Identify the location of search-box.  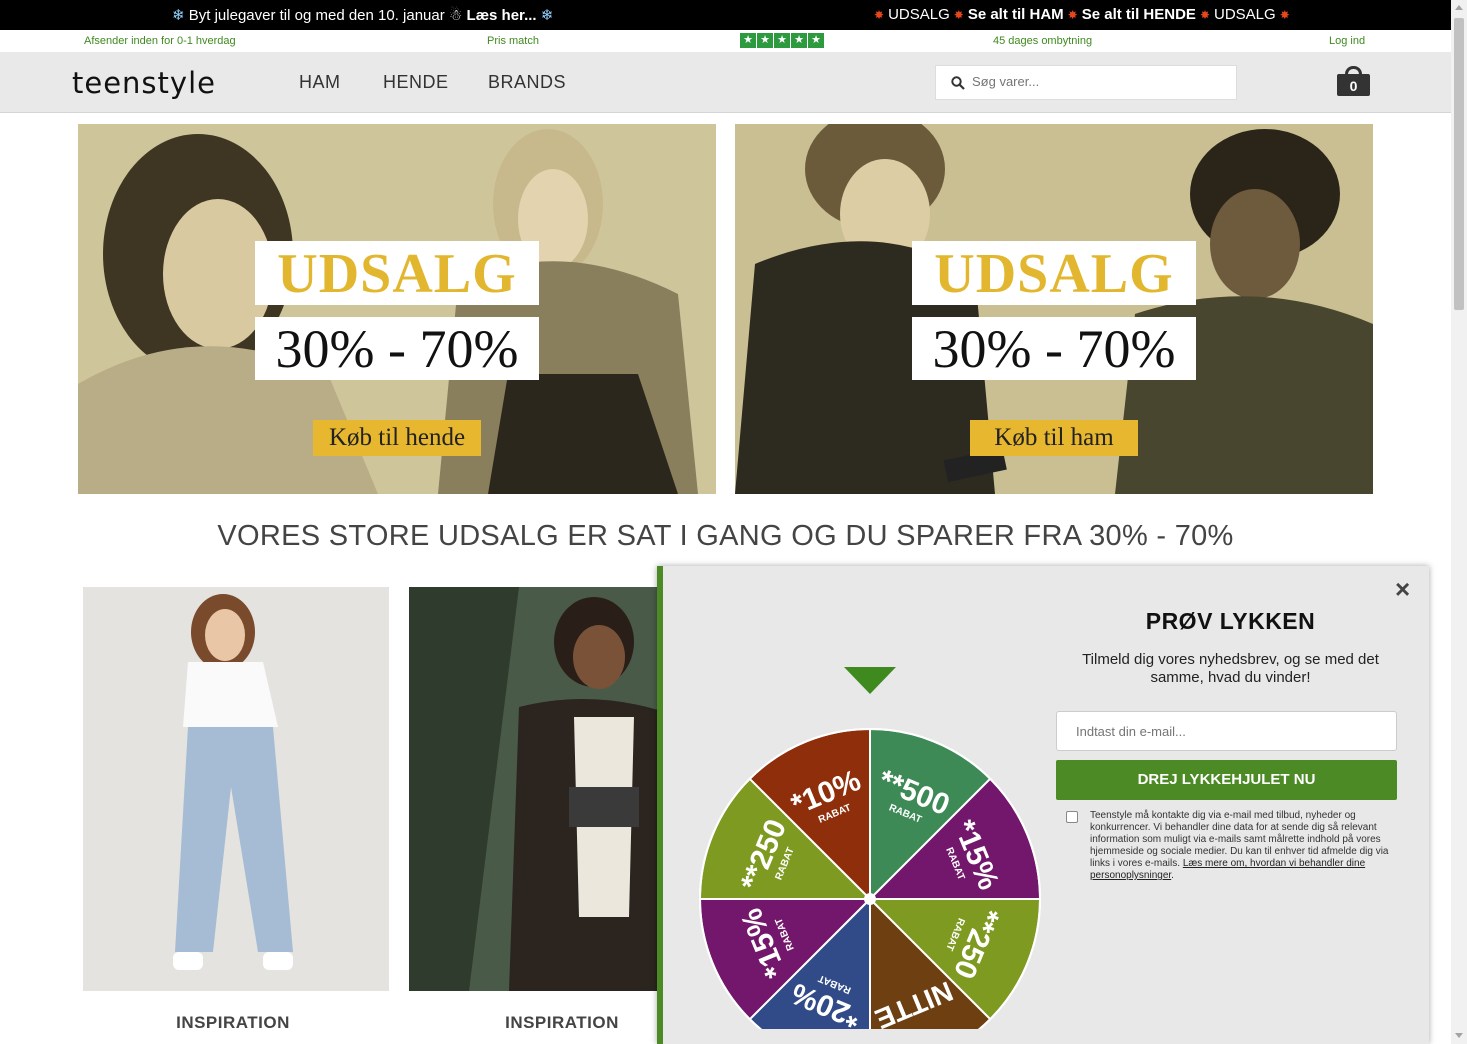
(1086, 82).